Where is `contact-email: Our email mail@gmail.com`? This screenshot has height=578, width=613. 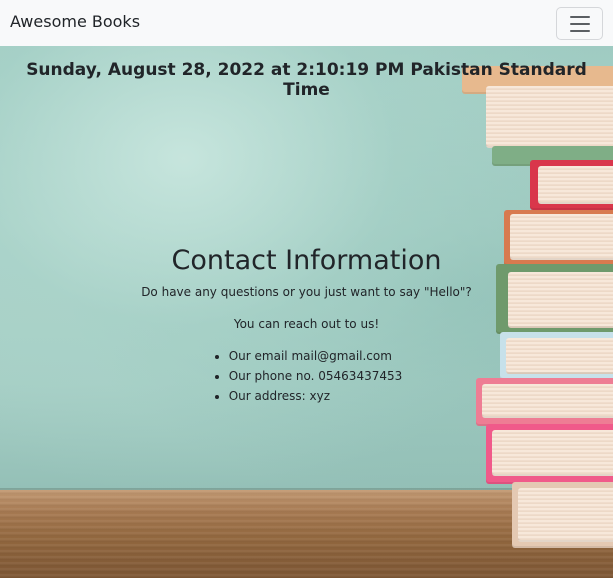 contact-email: Our email mail@gmail.com is located at coordinates (316, 356).